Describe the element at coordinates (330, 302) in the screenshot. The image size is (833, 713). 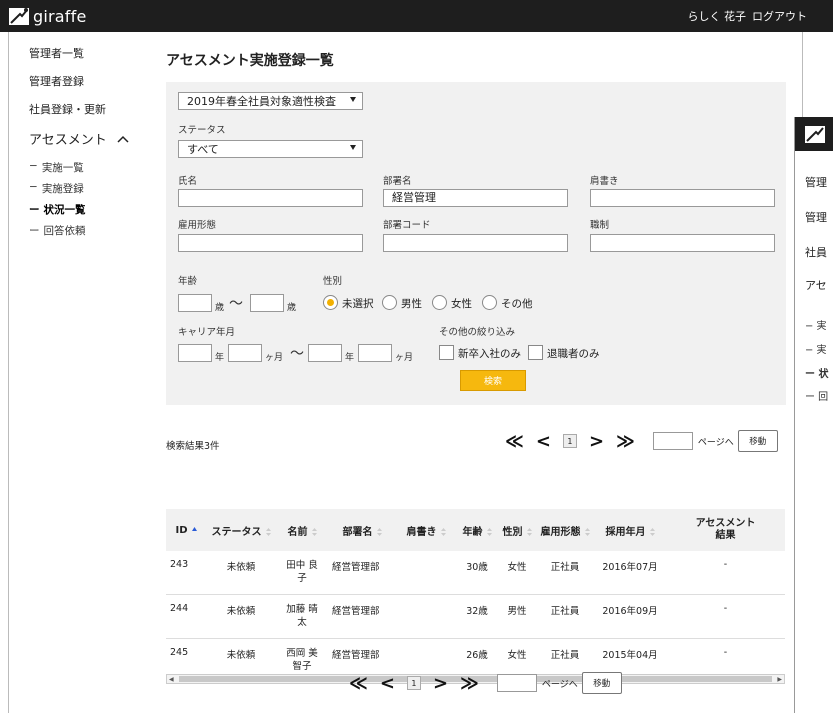
I see `gender-radio-unselected` at that location.